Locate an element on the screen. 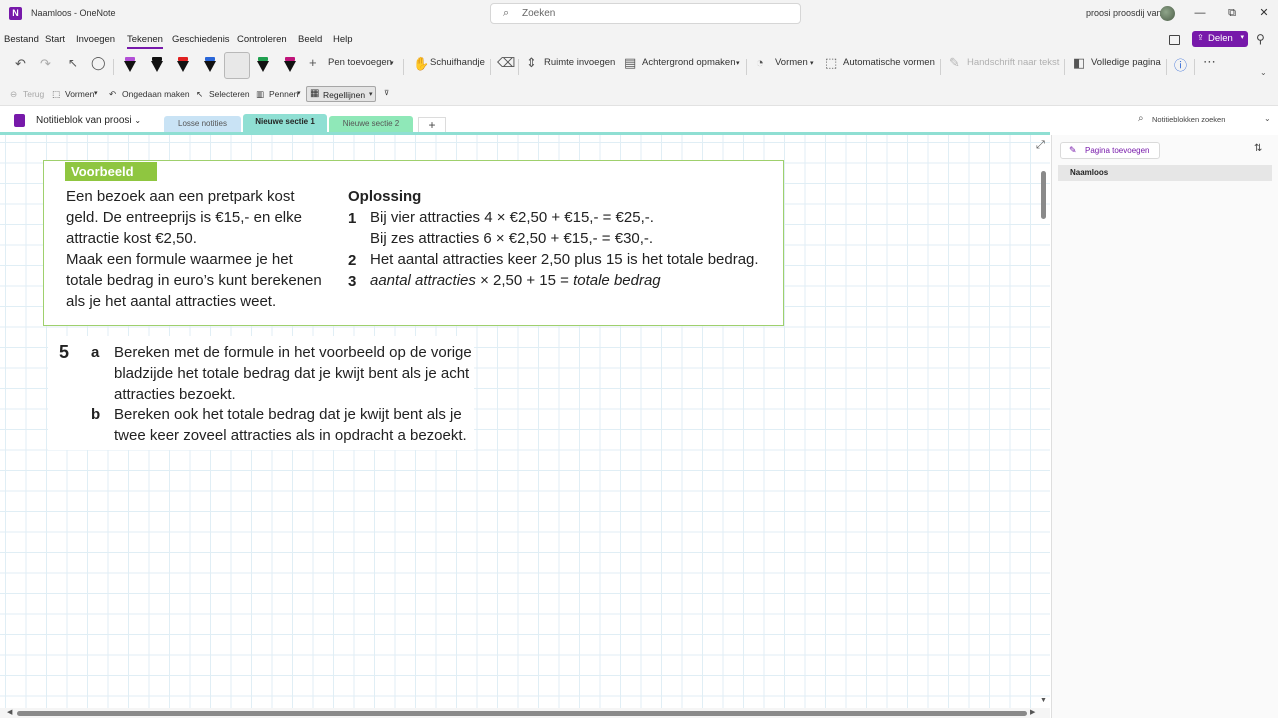  formula-result: totale bedrag is located at coordinates (617, 280).